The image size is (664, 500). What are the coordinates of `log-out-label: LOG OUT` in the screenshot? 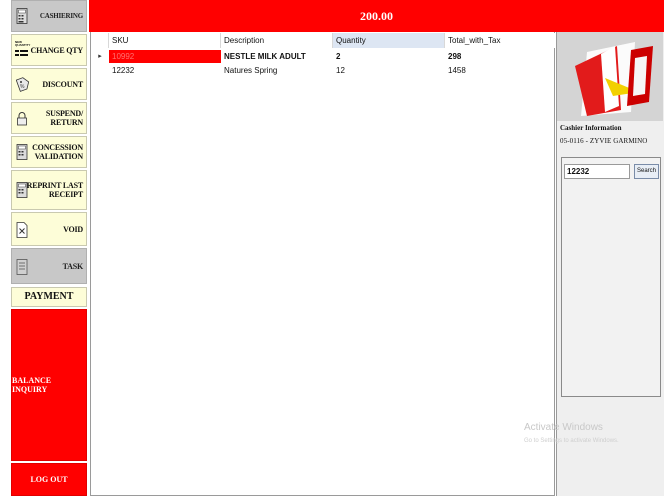 It's located at (49, 479).